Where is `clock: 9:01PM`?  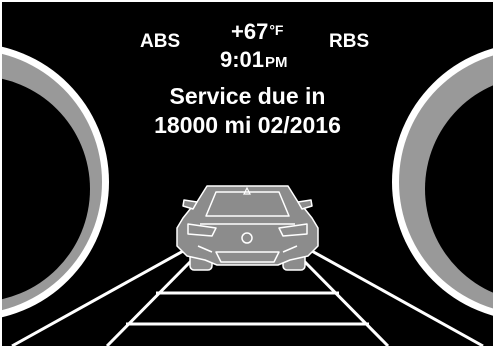
clock: 9:01PM is located at coordinates (254, 60).